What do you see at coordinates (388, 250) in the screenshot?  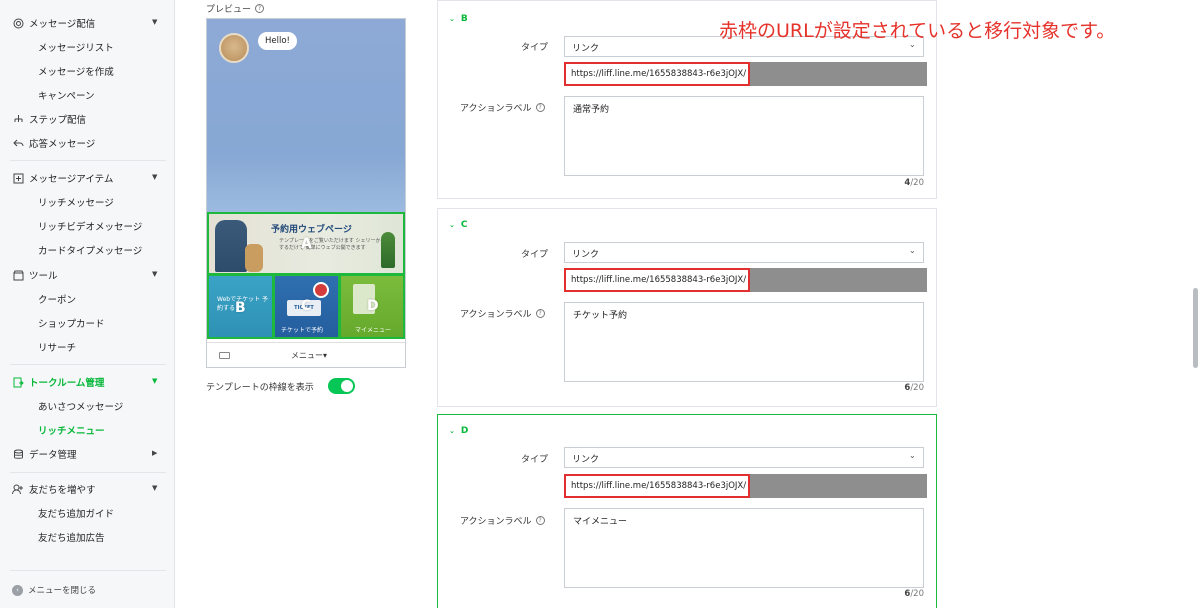 I see `plant-illustration` at bounding box center [388, 250].